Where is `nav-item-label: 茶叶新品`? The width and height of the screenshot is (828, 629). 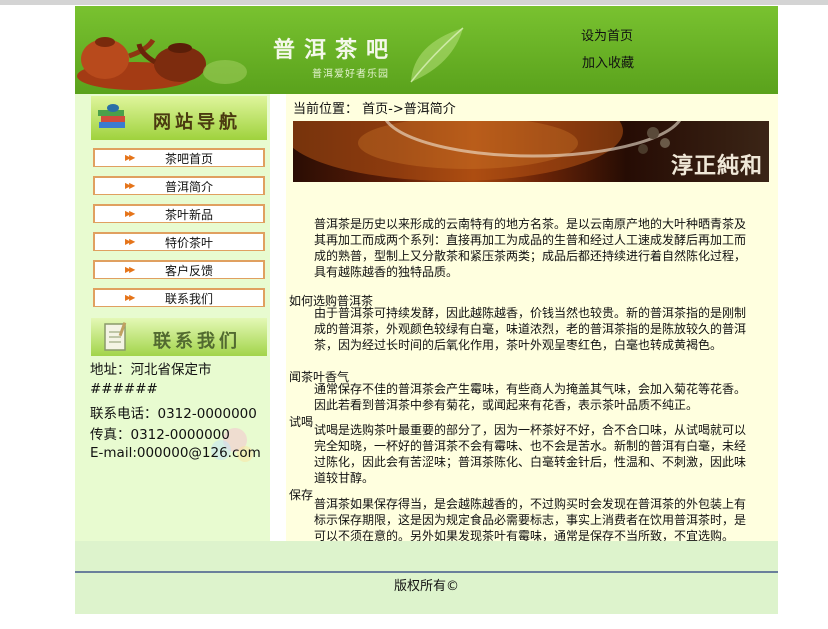 nav-item-label: 茶叶新品 is located at coordinates (189, 215).